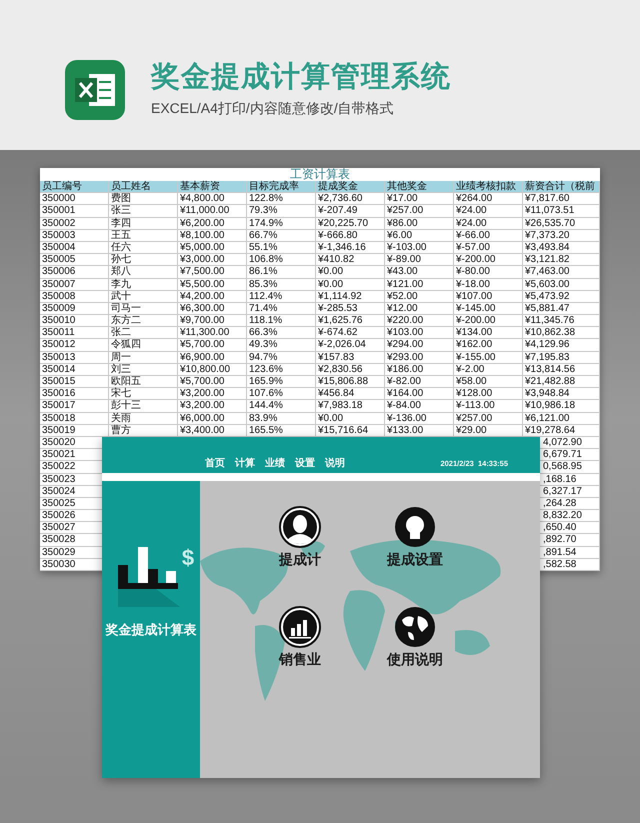  I want to click on table-cell: 彭十三, so click(143, 406).